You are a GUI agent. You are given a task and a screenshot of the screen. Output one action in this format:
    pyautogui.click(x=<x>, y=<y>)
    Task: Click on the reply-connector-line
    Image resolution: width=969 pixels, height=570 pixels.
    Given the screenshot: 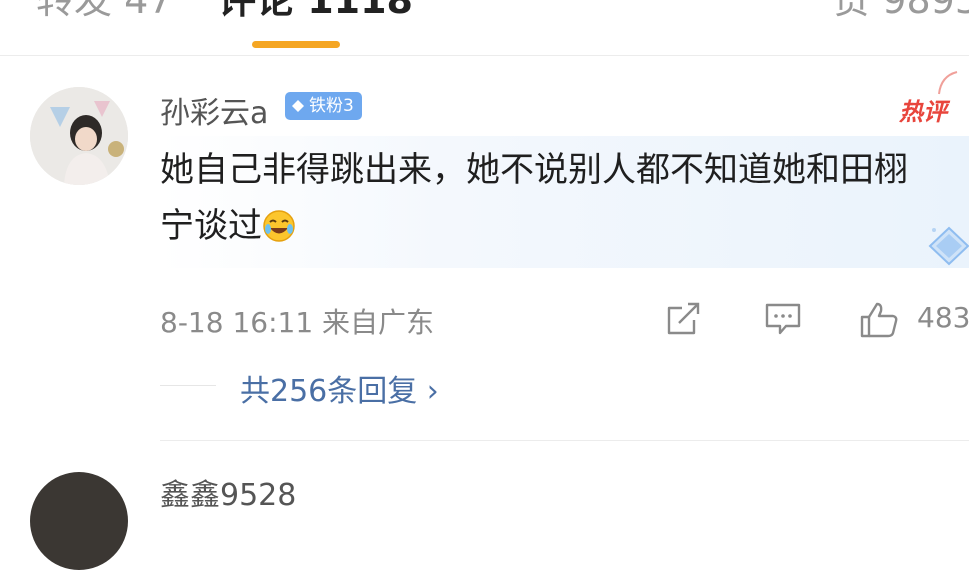 What is the action you would take?
    pyautogui.click(x=188, y=385)
    